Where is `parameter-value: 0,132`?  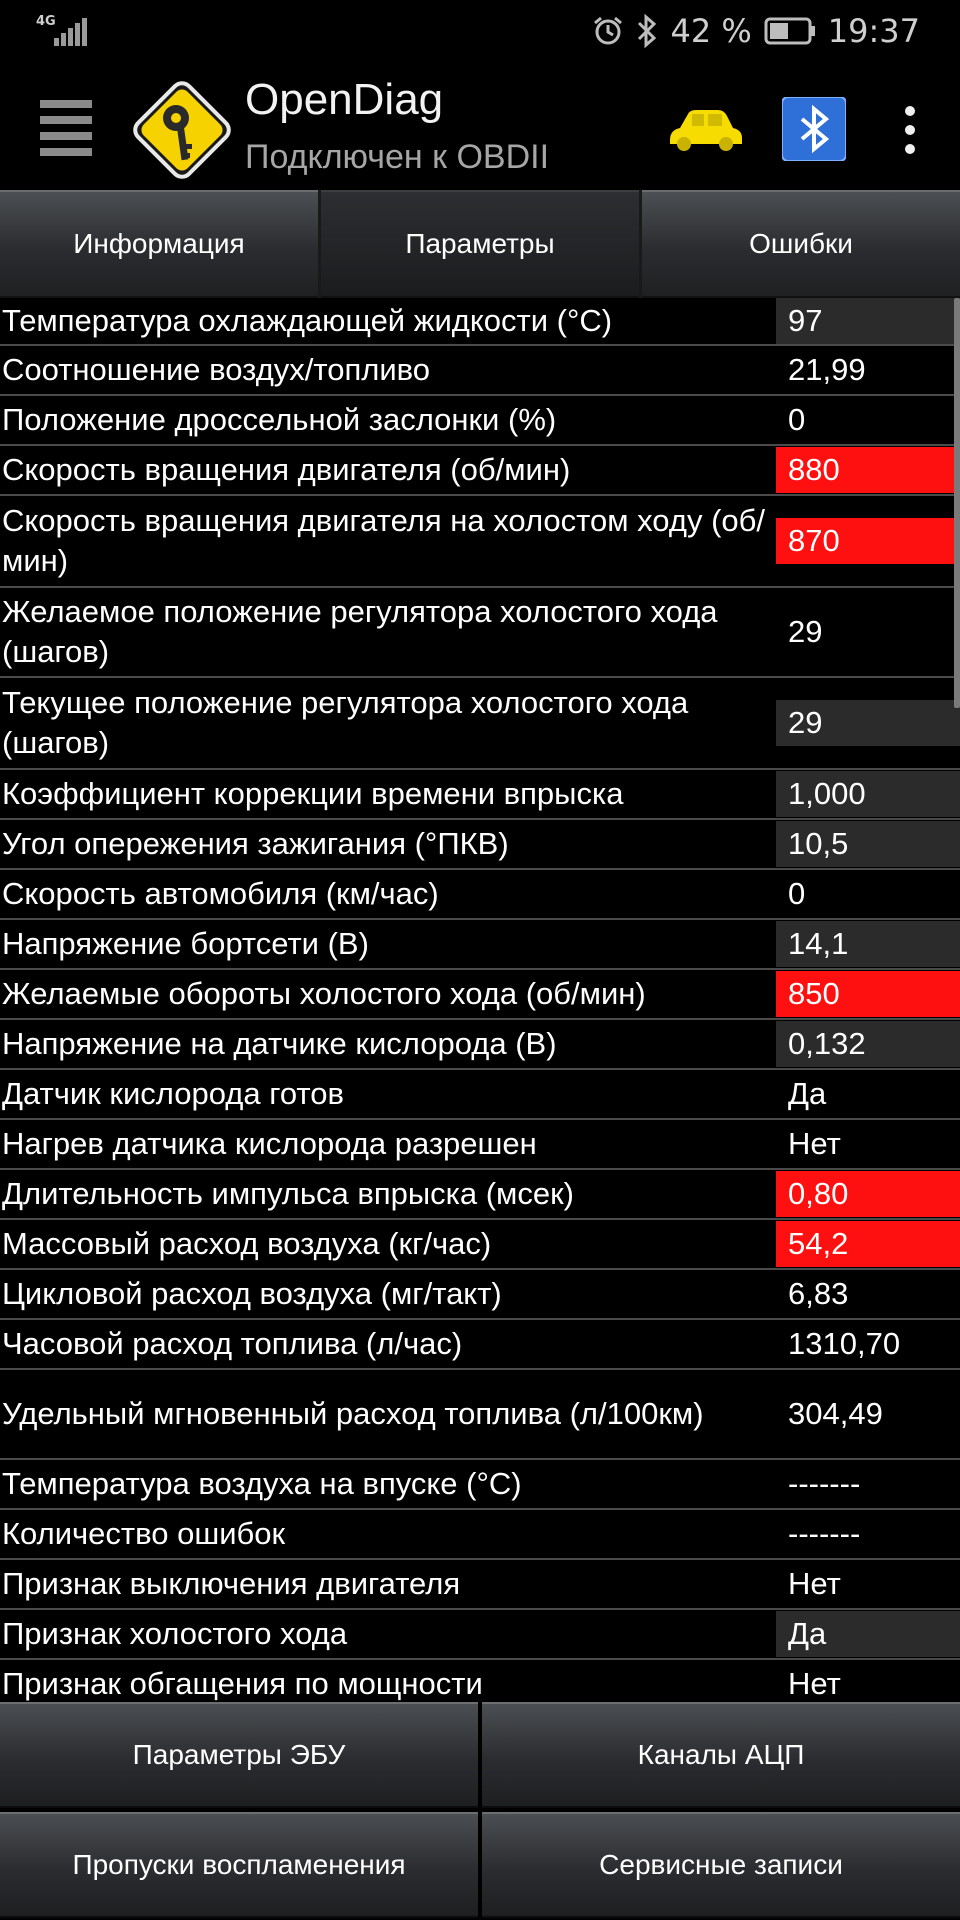
parameter-value: 0,132 is located at coordinates (868, 1044).